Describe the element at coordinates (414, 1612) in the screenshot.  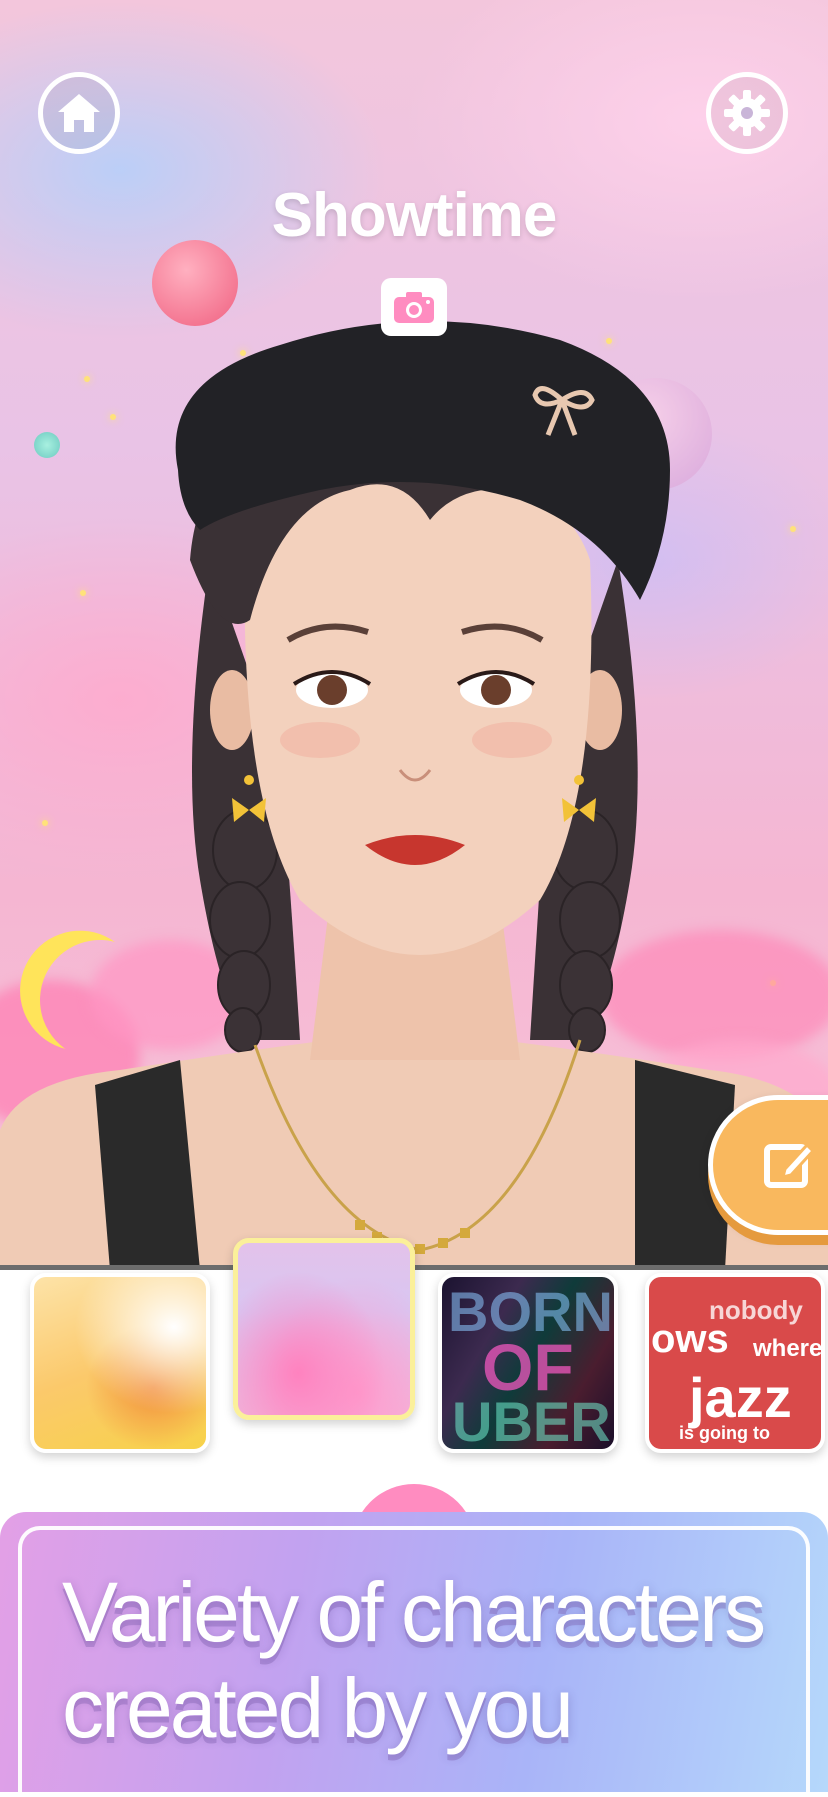
I see `promo-line-1: Variety of characters` at that location.